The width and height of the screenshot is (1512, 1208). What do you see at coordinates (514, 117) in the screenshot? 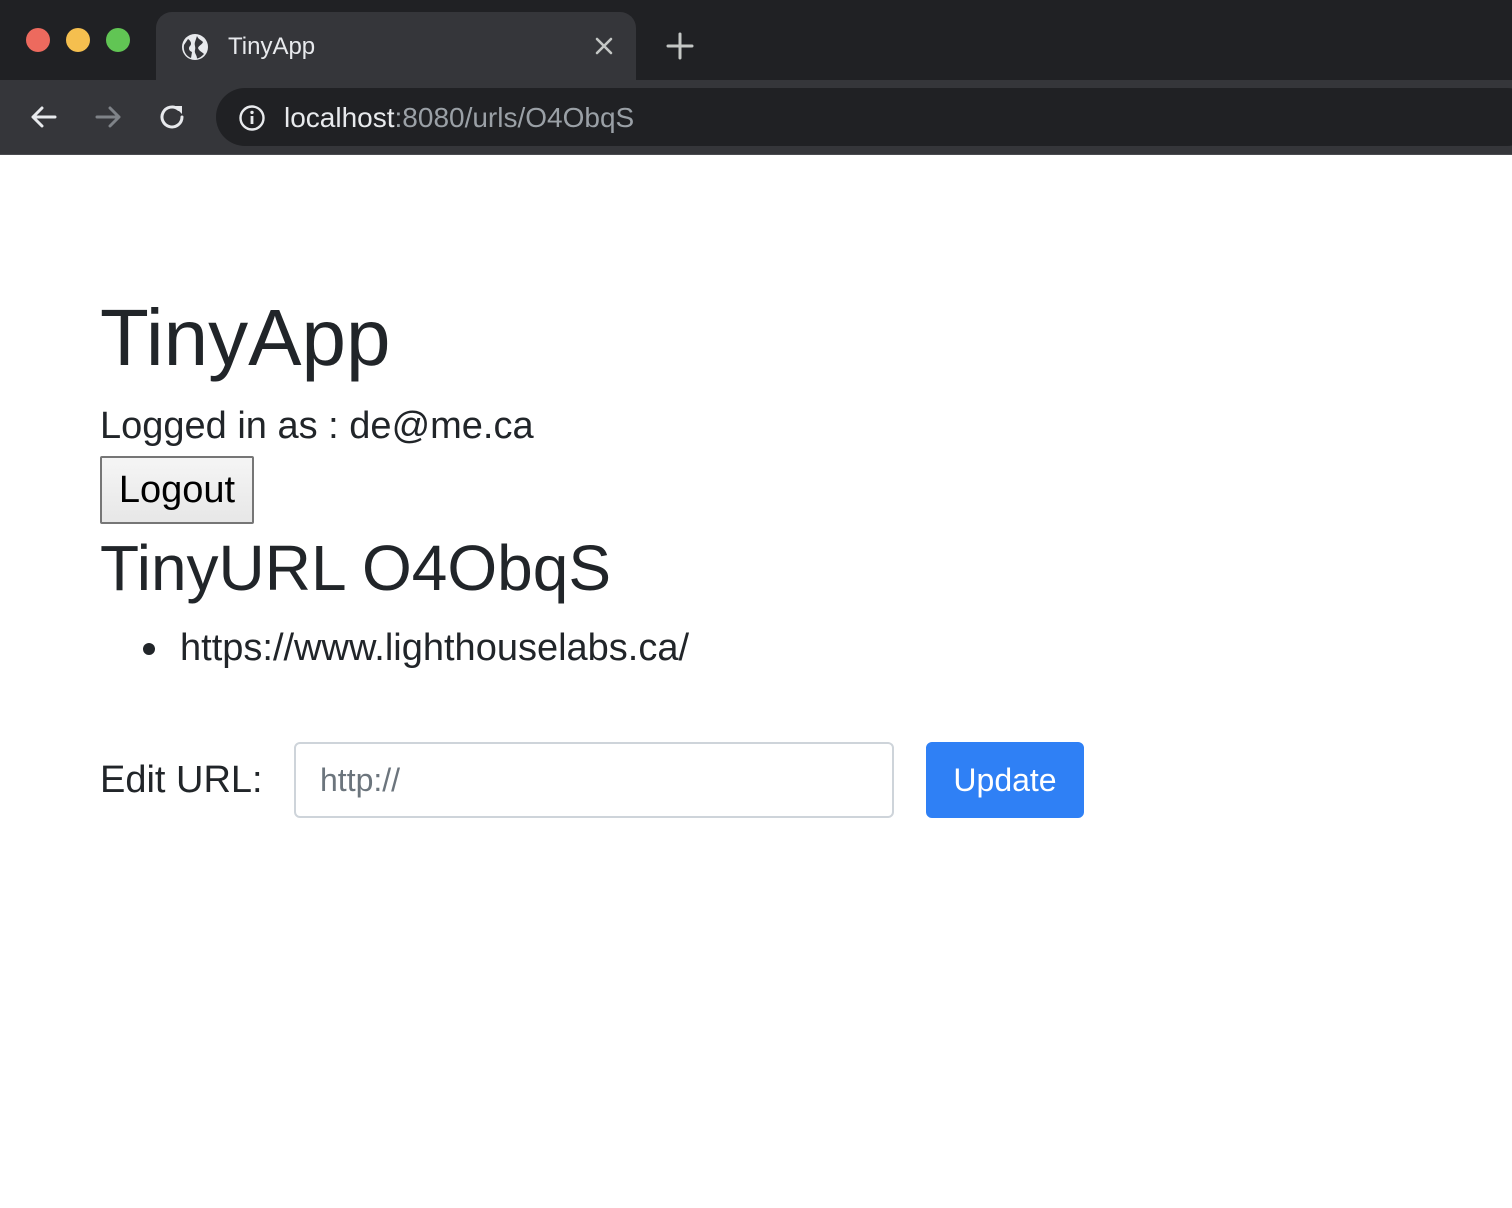
I see `url-path: :8080/urls/O4ObqS` at bounding box center [514, 117].